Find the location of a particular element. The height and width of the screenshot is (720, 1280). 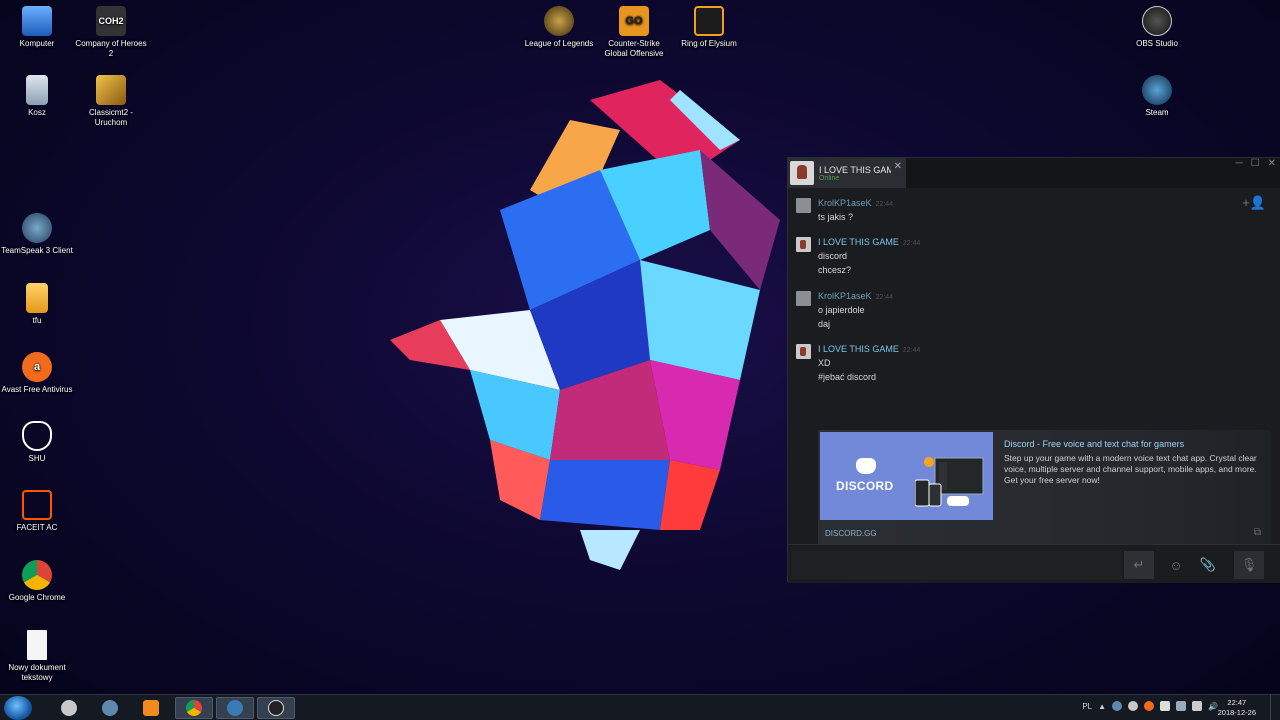

tray-expand-icon: ▲ is located at coordinates (1102, 706).